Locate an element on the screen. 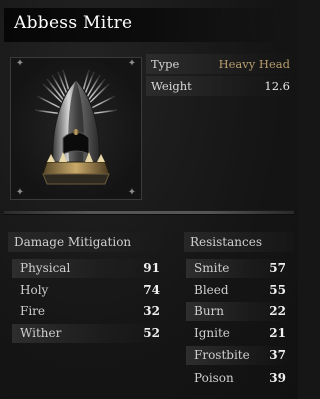  stat-value: 12.6 is located at coordinates (277, 86).